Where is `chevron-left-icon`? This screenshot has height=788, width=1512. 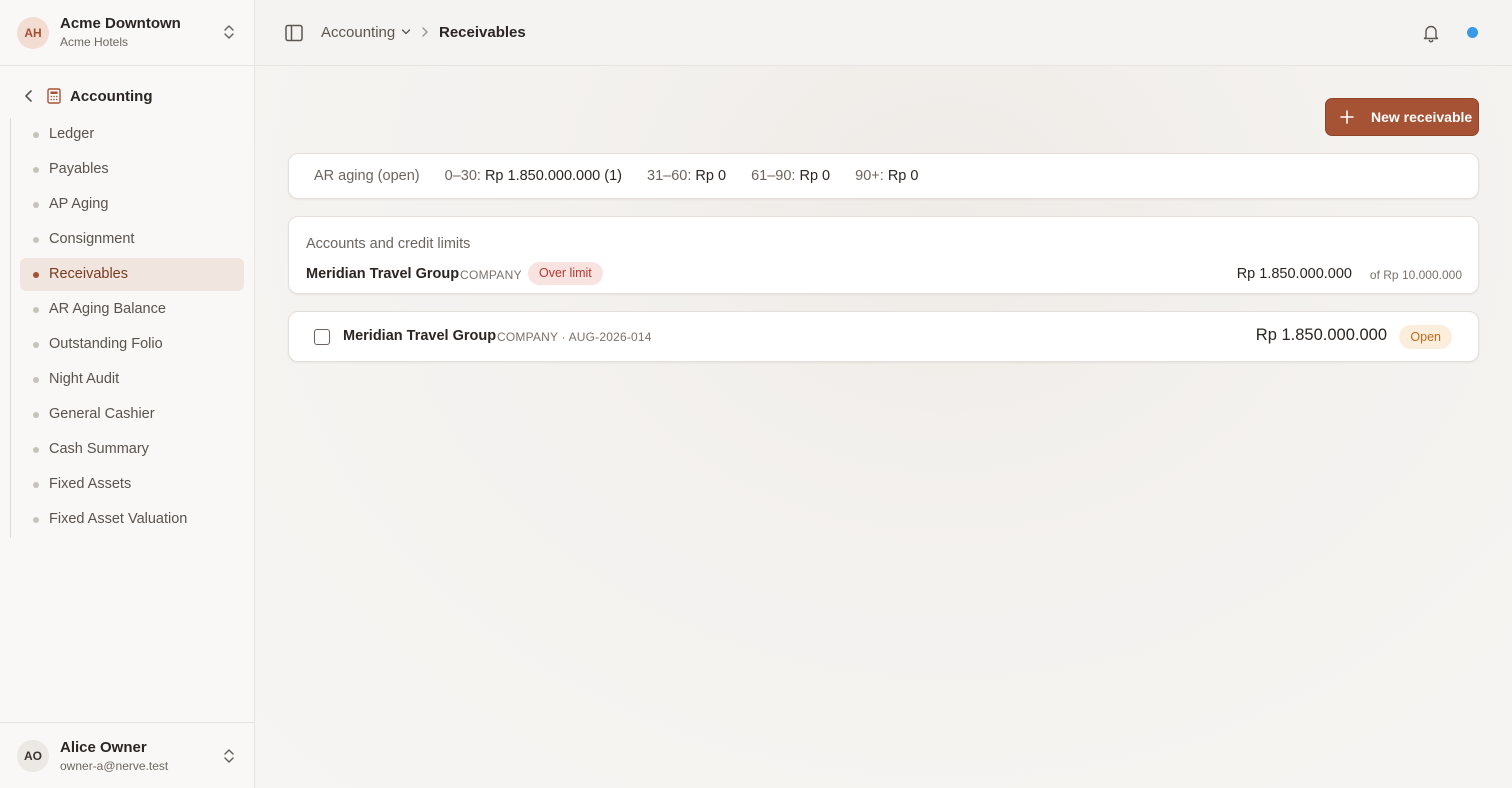
chevron-left-icon is located at coordinates (29, 96).